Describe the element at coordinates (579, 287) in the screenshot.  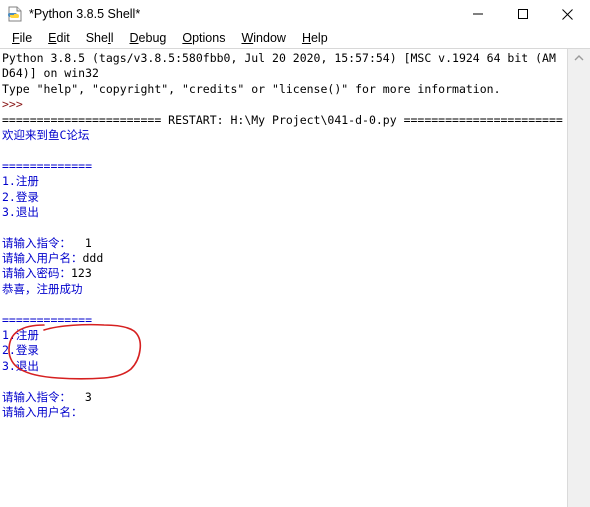
I see `scrollbar-track` at that location.